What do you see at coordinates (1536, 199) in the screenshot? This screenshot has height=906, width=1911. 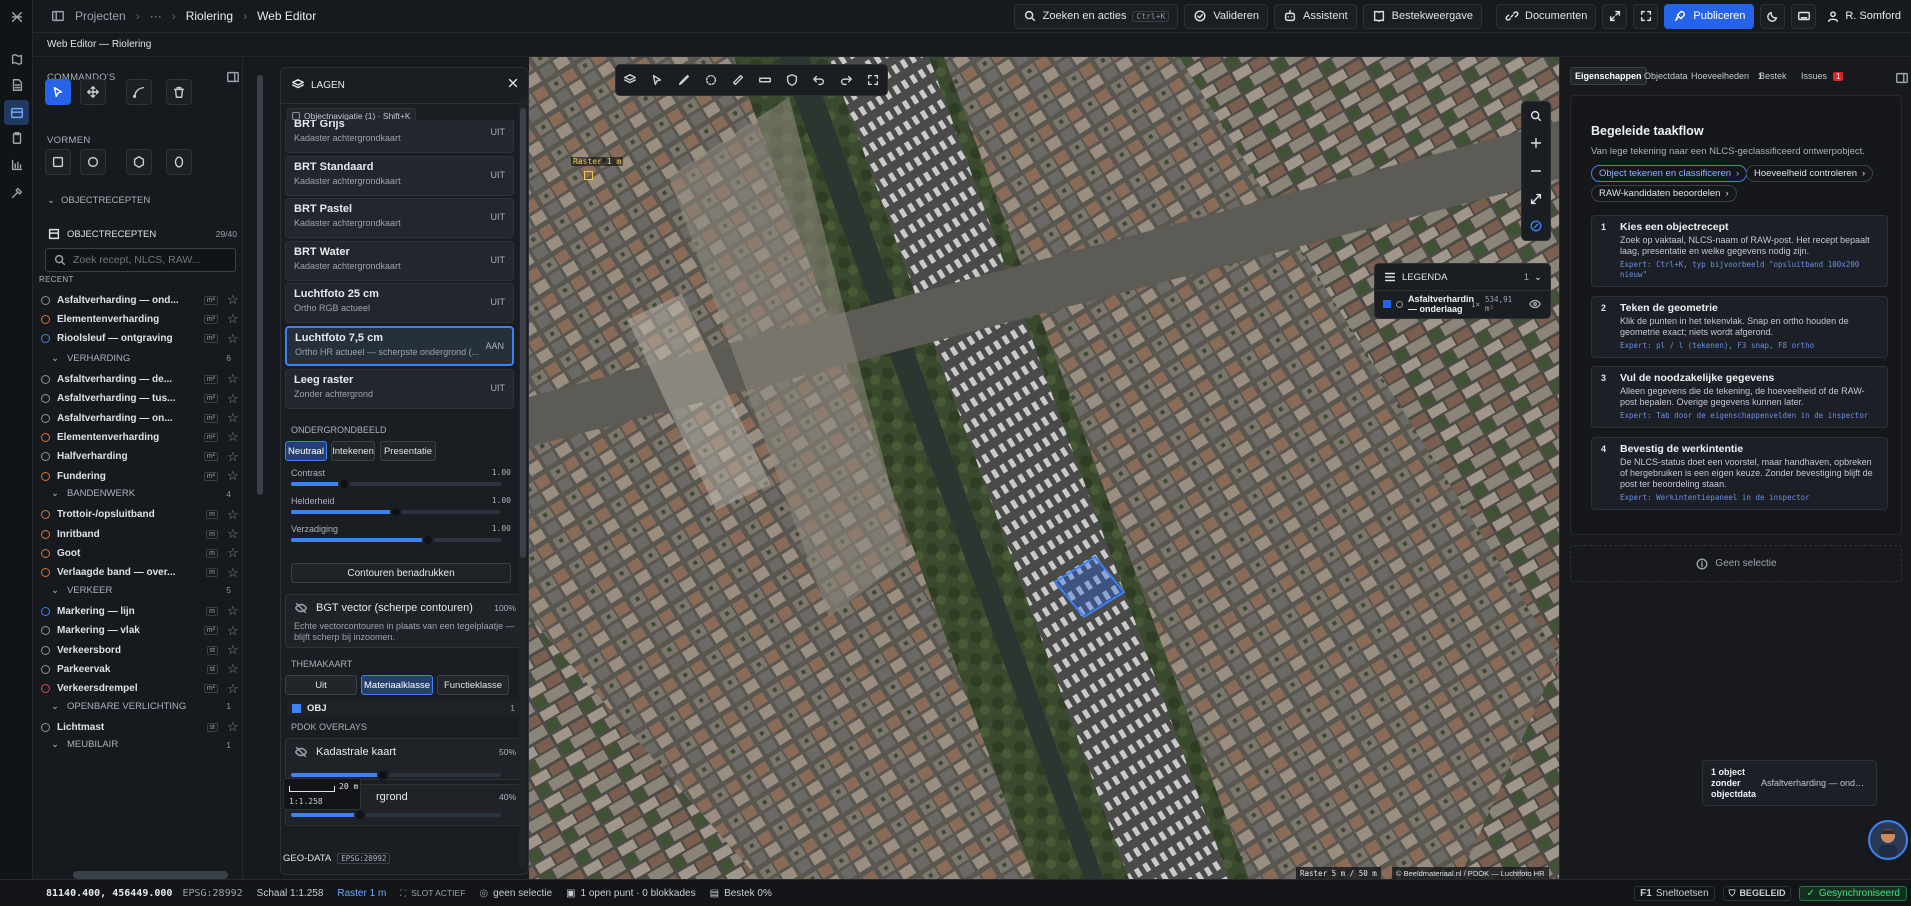 I see `zoom-extent-icon` at bounding box center [1536, 199].